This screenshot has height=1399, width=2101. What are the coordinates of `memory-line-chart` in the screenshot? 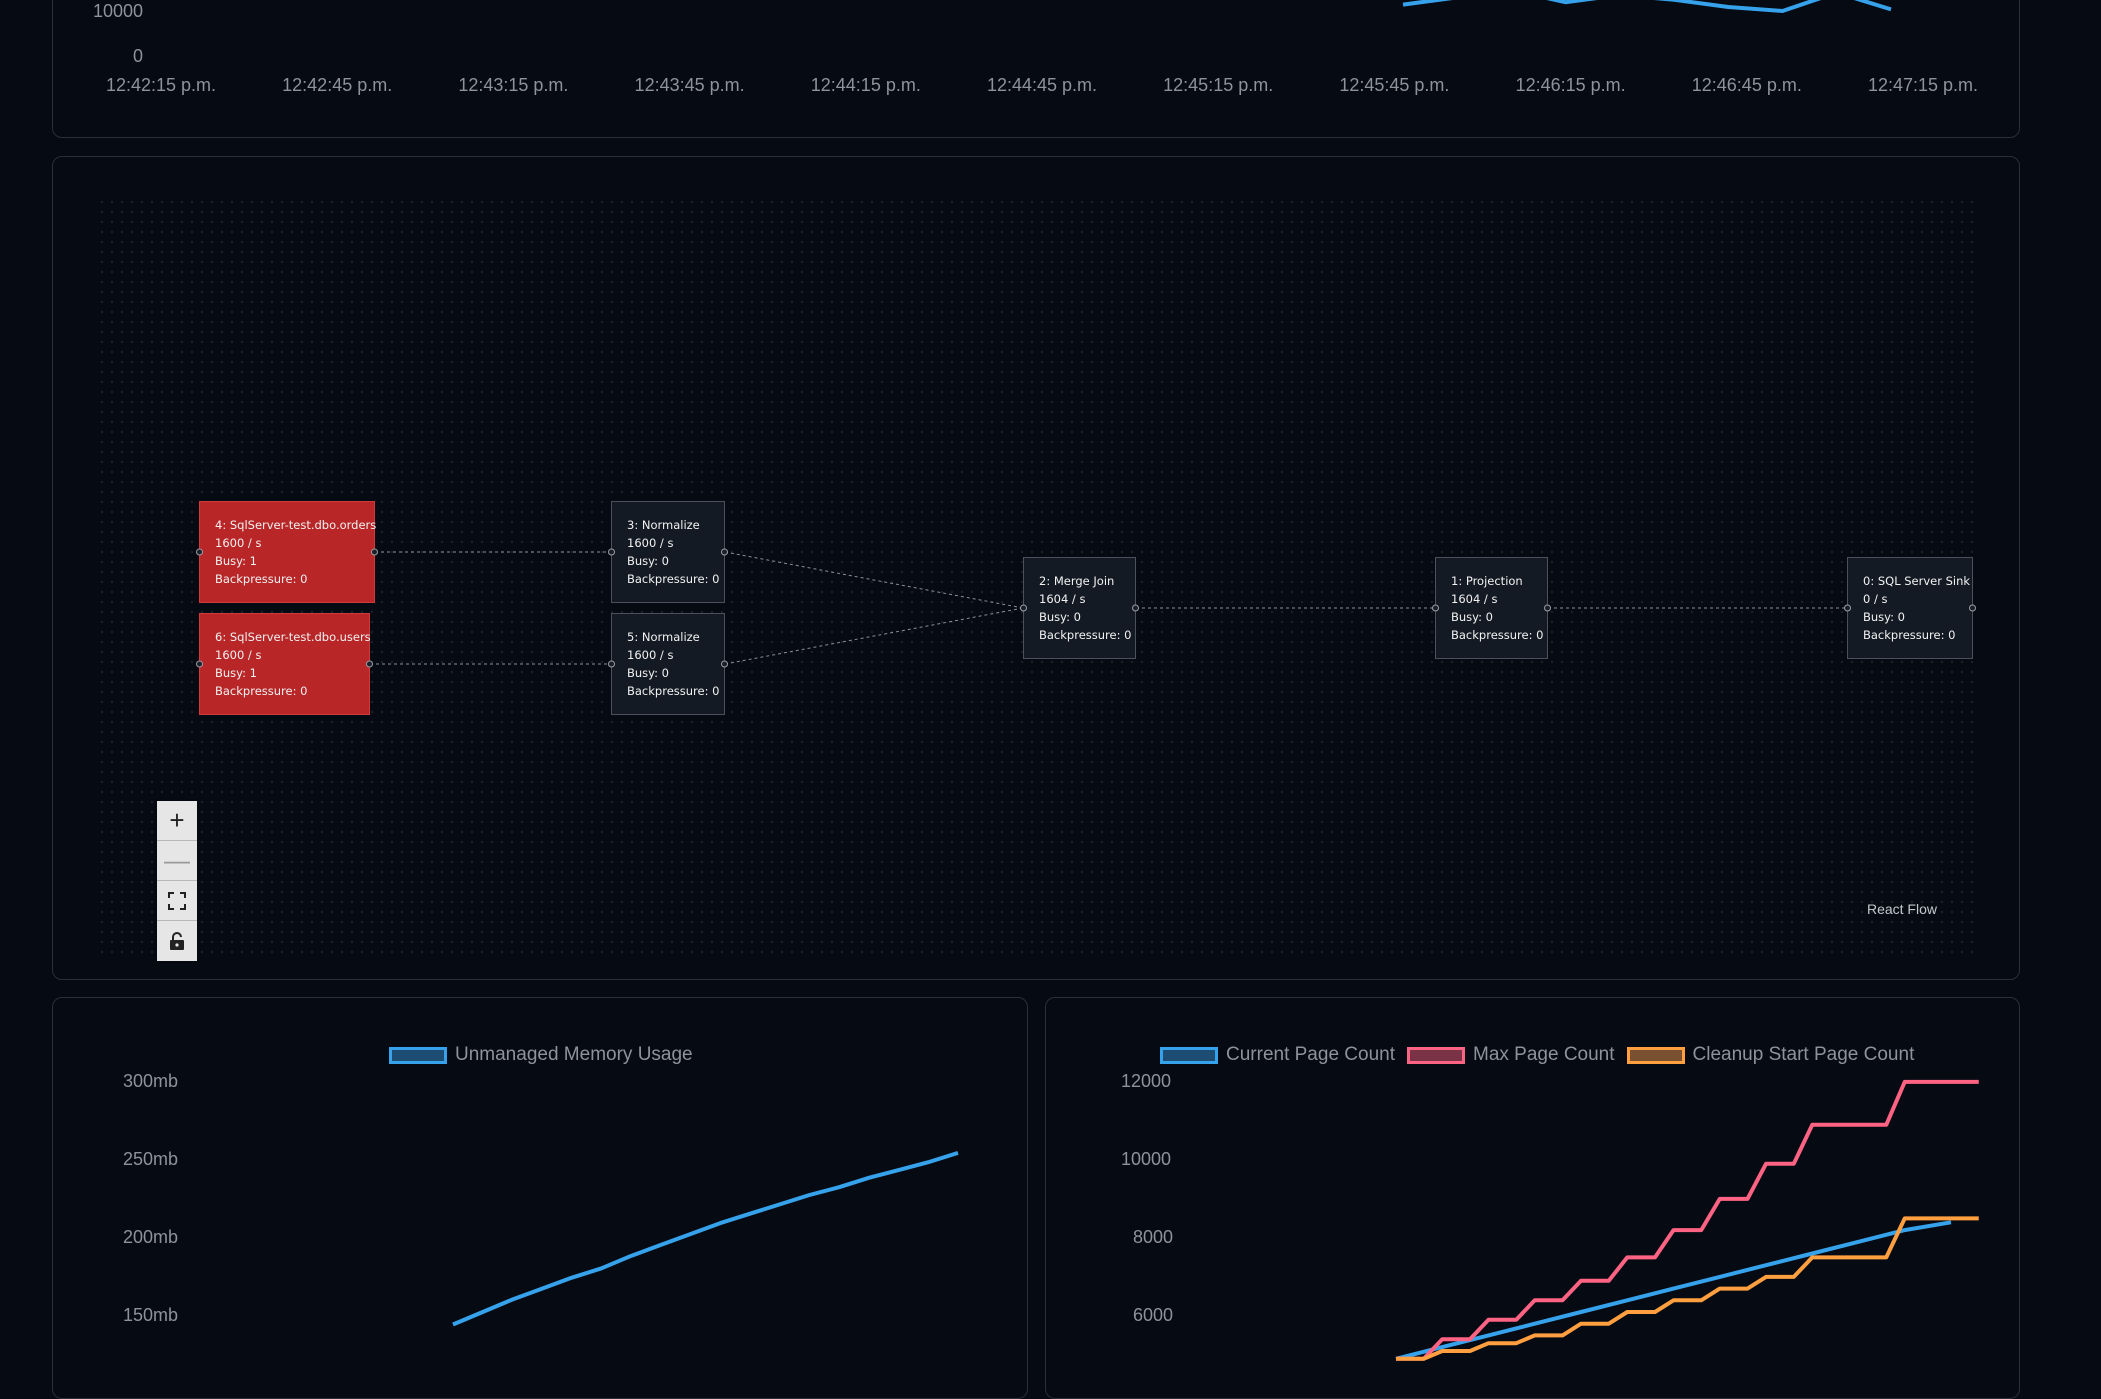 It's located at (705, 1238).